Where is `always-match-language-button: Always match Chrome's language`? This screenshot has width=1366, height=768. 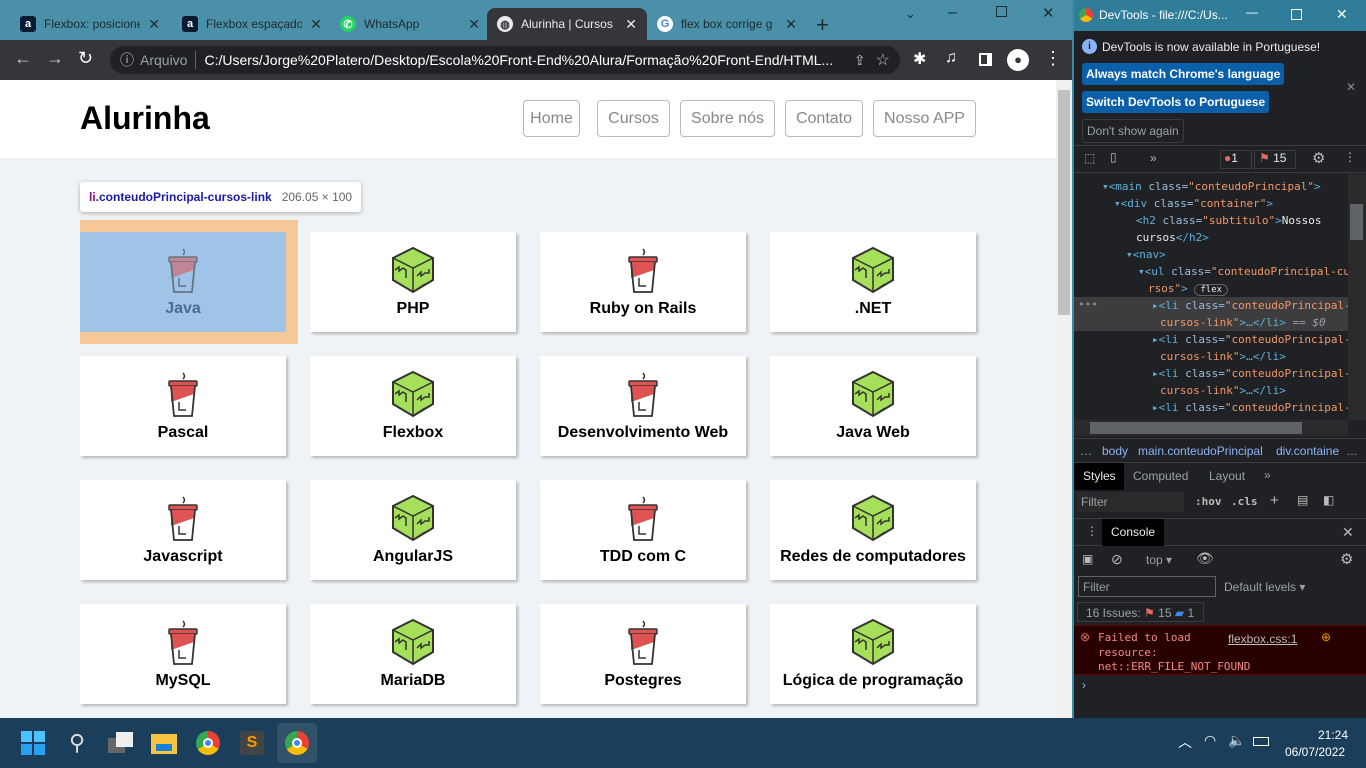
always-match-language-button: Always match Chrome's language is located at coordinates (1183, 74).